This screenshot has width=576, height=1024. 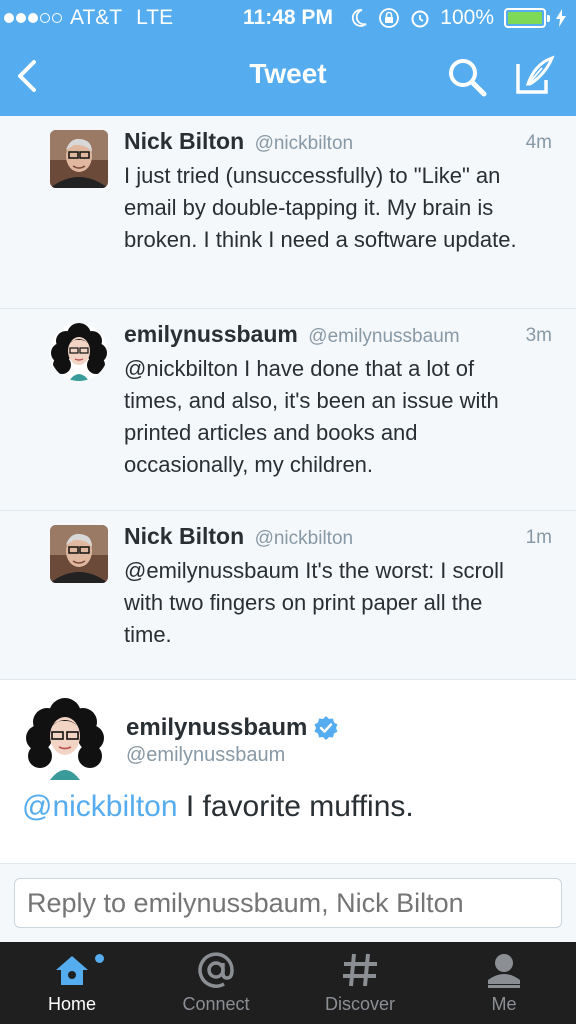 What do you see at coordinates (538, 335) in the screenshot?
I see `tweet-timestamp: 3m` at bounding box center [538, 335].